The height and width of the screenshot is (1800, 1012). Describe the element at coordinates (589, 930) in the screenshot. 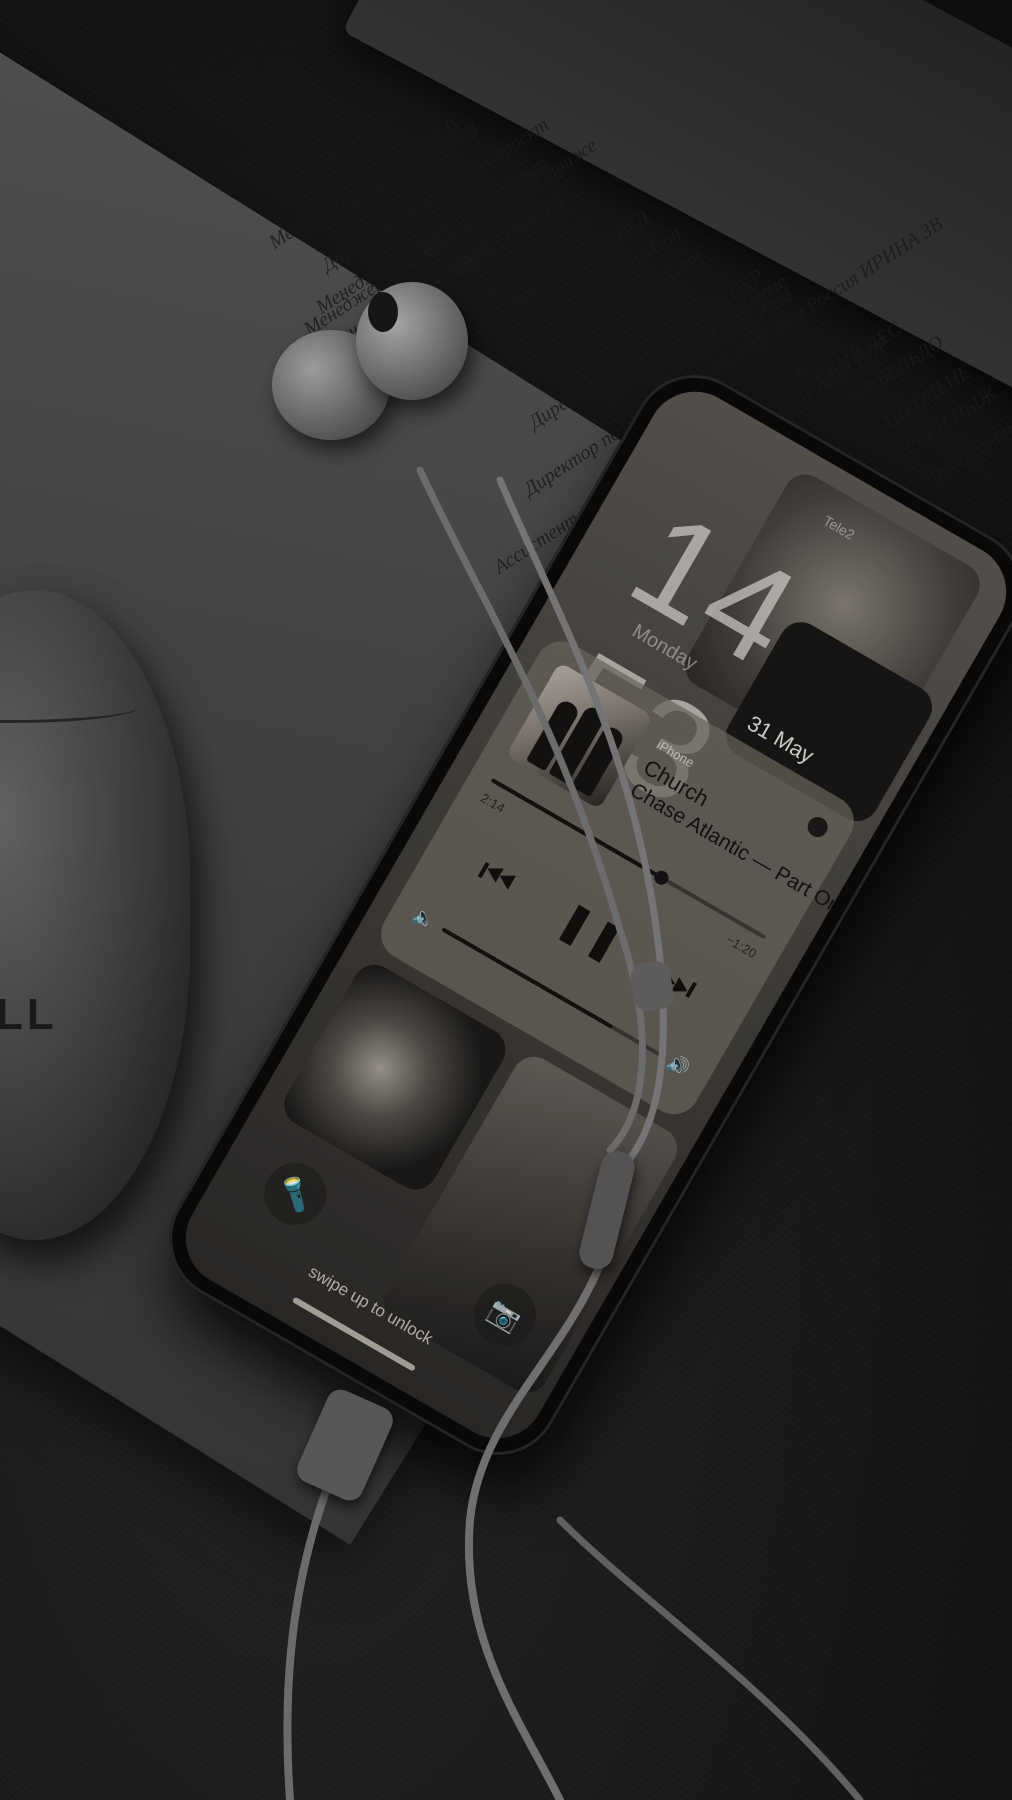

I see `pause-icon: ❚❚` at that location.